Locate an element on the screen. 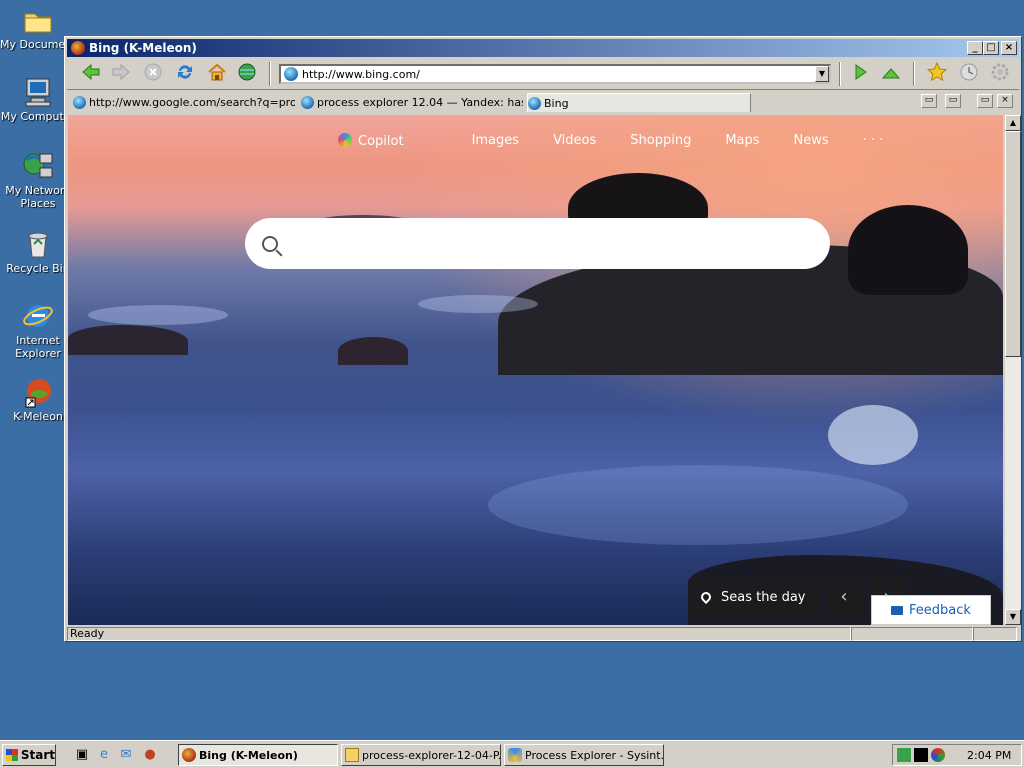 This screenshot has width=1024, height=768. back-button is located at coordinates (91, 74).